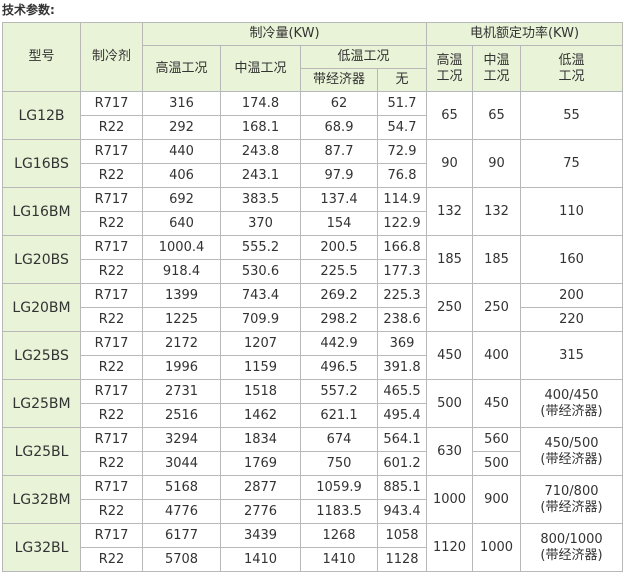  I want to click on low-econ-cell: 137.4, so click(339, 199).